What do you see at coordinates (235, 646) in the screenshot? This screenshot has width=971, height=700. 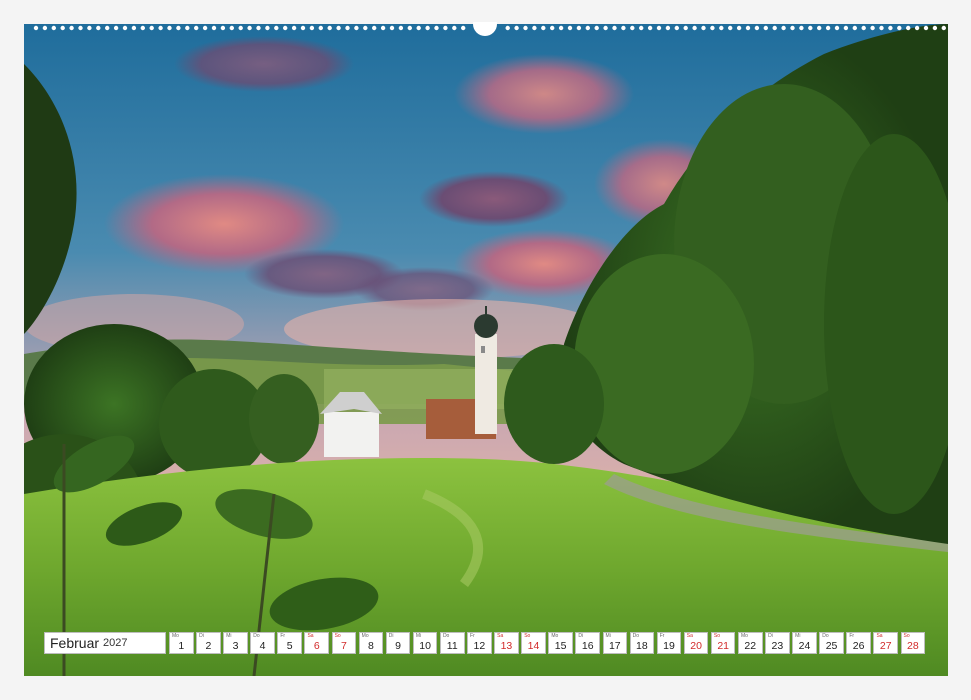 I see `day-number: 3` at bounding box center [235, 646].